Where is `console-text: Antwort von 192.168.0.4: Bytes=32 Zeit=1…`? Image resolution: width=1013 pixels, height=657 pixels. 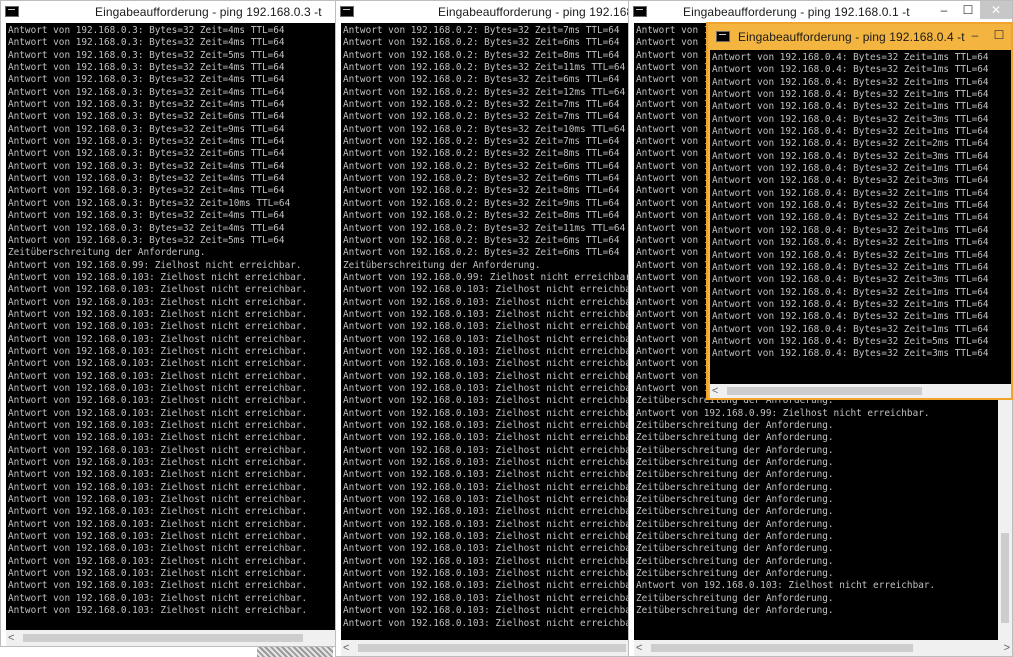 console-text: Antwort von 192.168.0.4: Bytes=32 Zeit=1… is located at coordinates (850, 206).